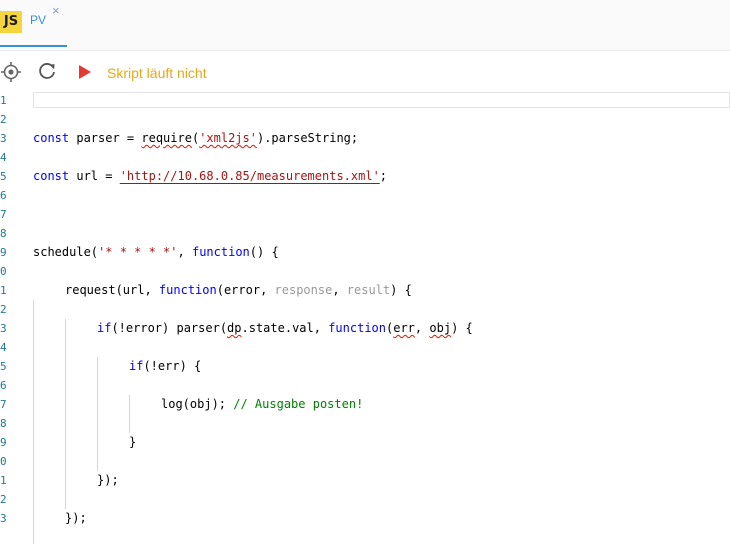  Describe the element at coordinates (85, 72) in the screenshot. I see `run-icon` at that location.